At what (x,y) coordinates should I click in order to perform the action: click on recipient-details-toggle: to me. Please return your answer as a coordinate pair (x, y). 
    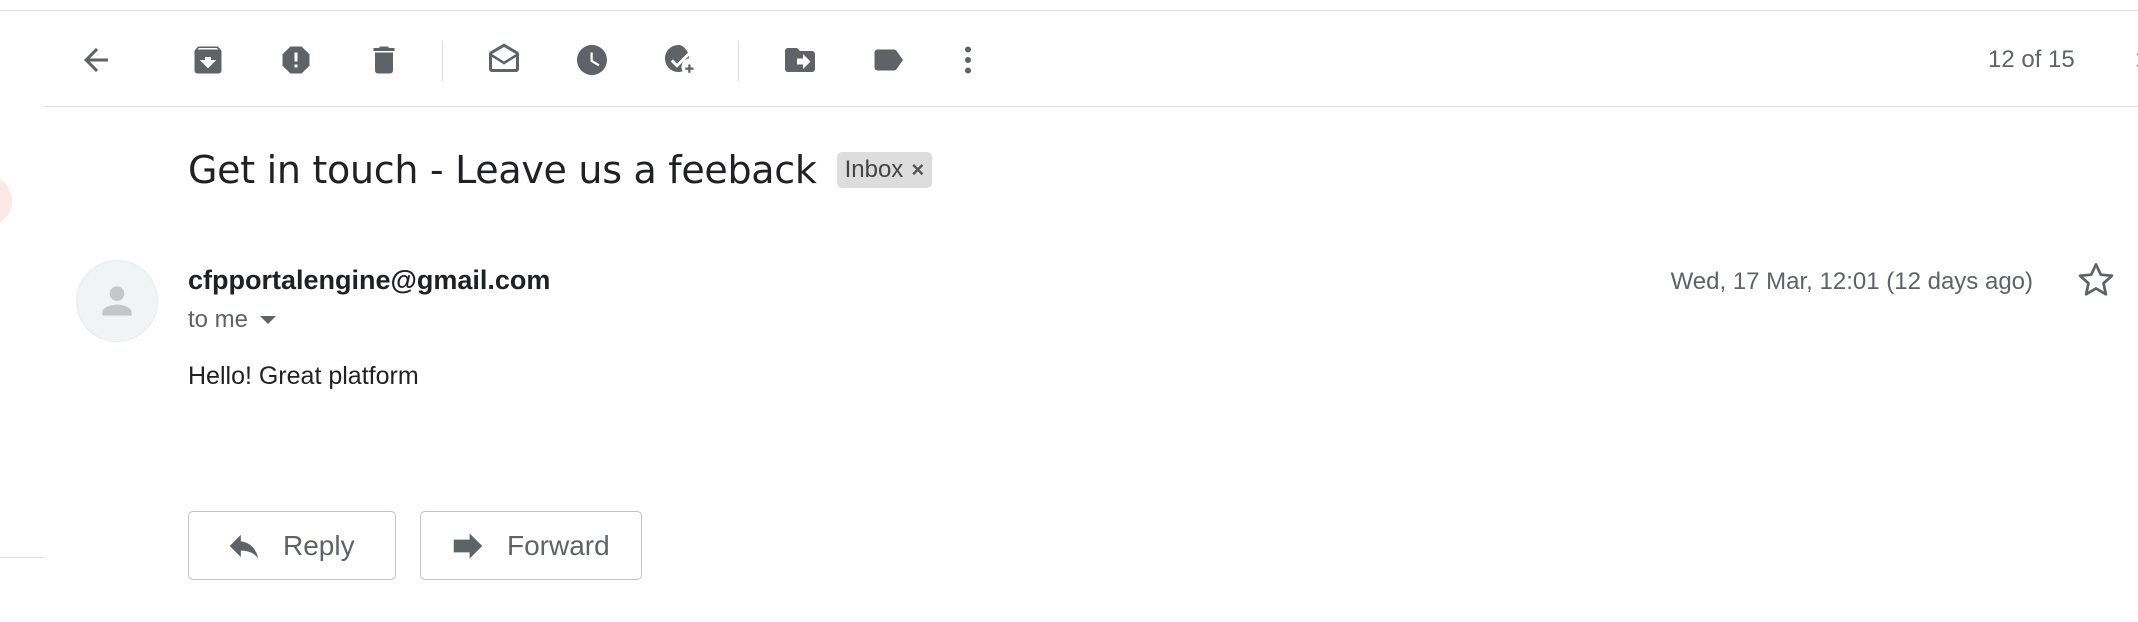
    Looking at the image, I should click on (232, 320).